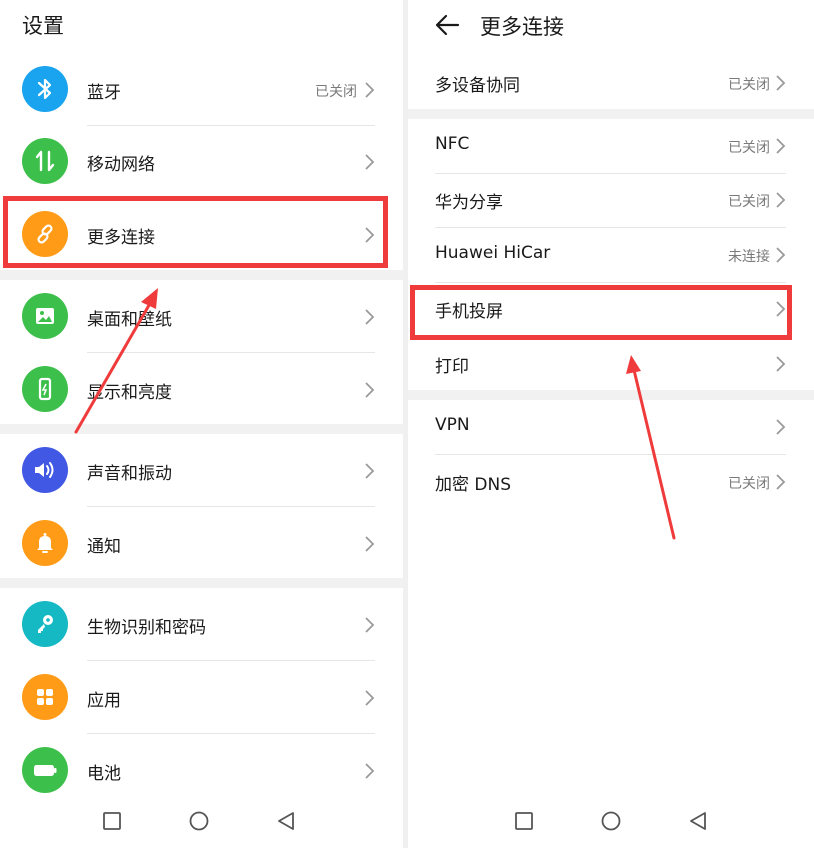  What do you see at coordinates (104, 701) in the screenshot?
I see `settings-item-label: 应用` at bounding box center [104, 701].